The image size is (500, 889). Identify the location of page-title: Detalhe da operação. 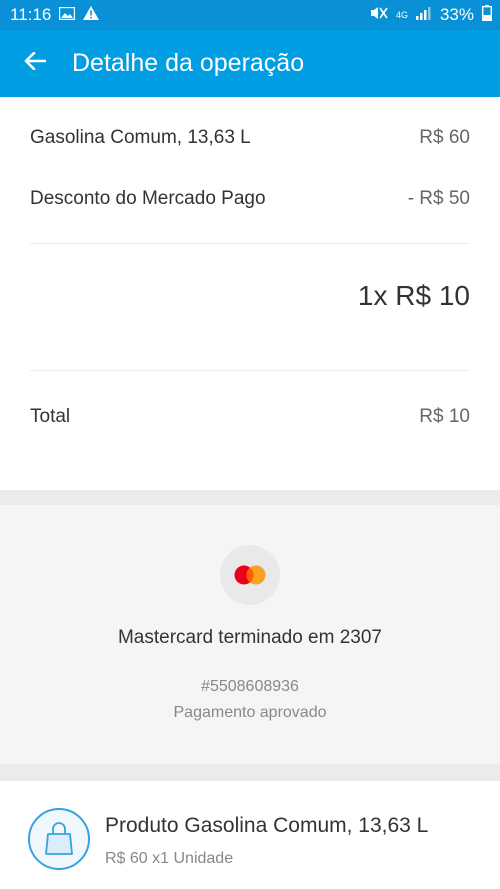
(188, 63).